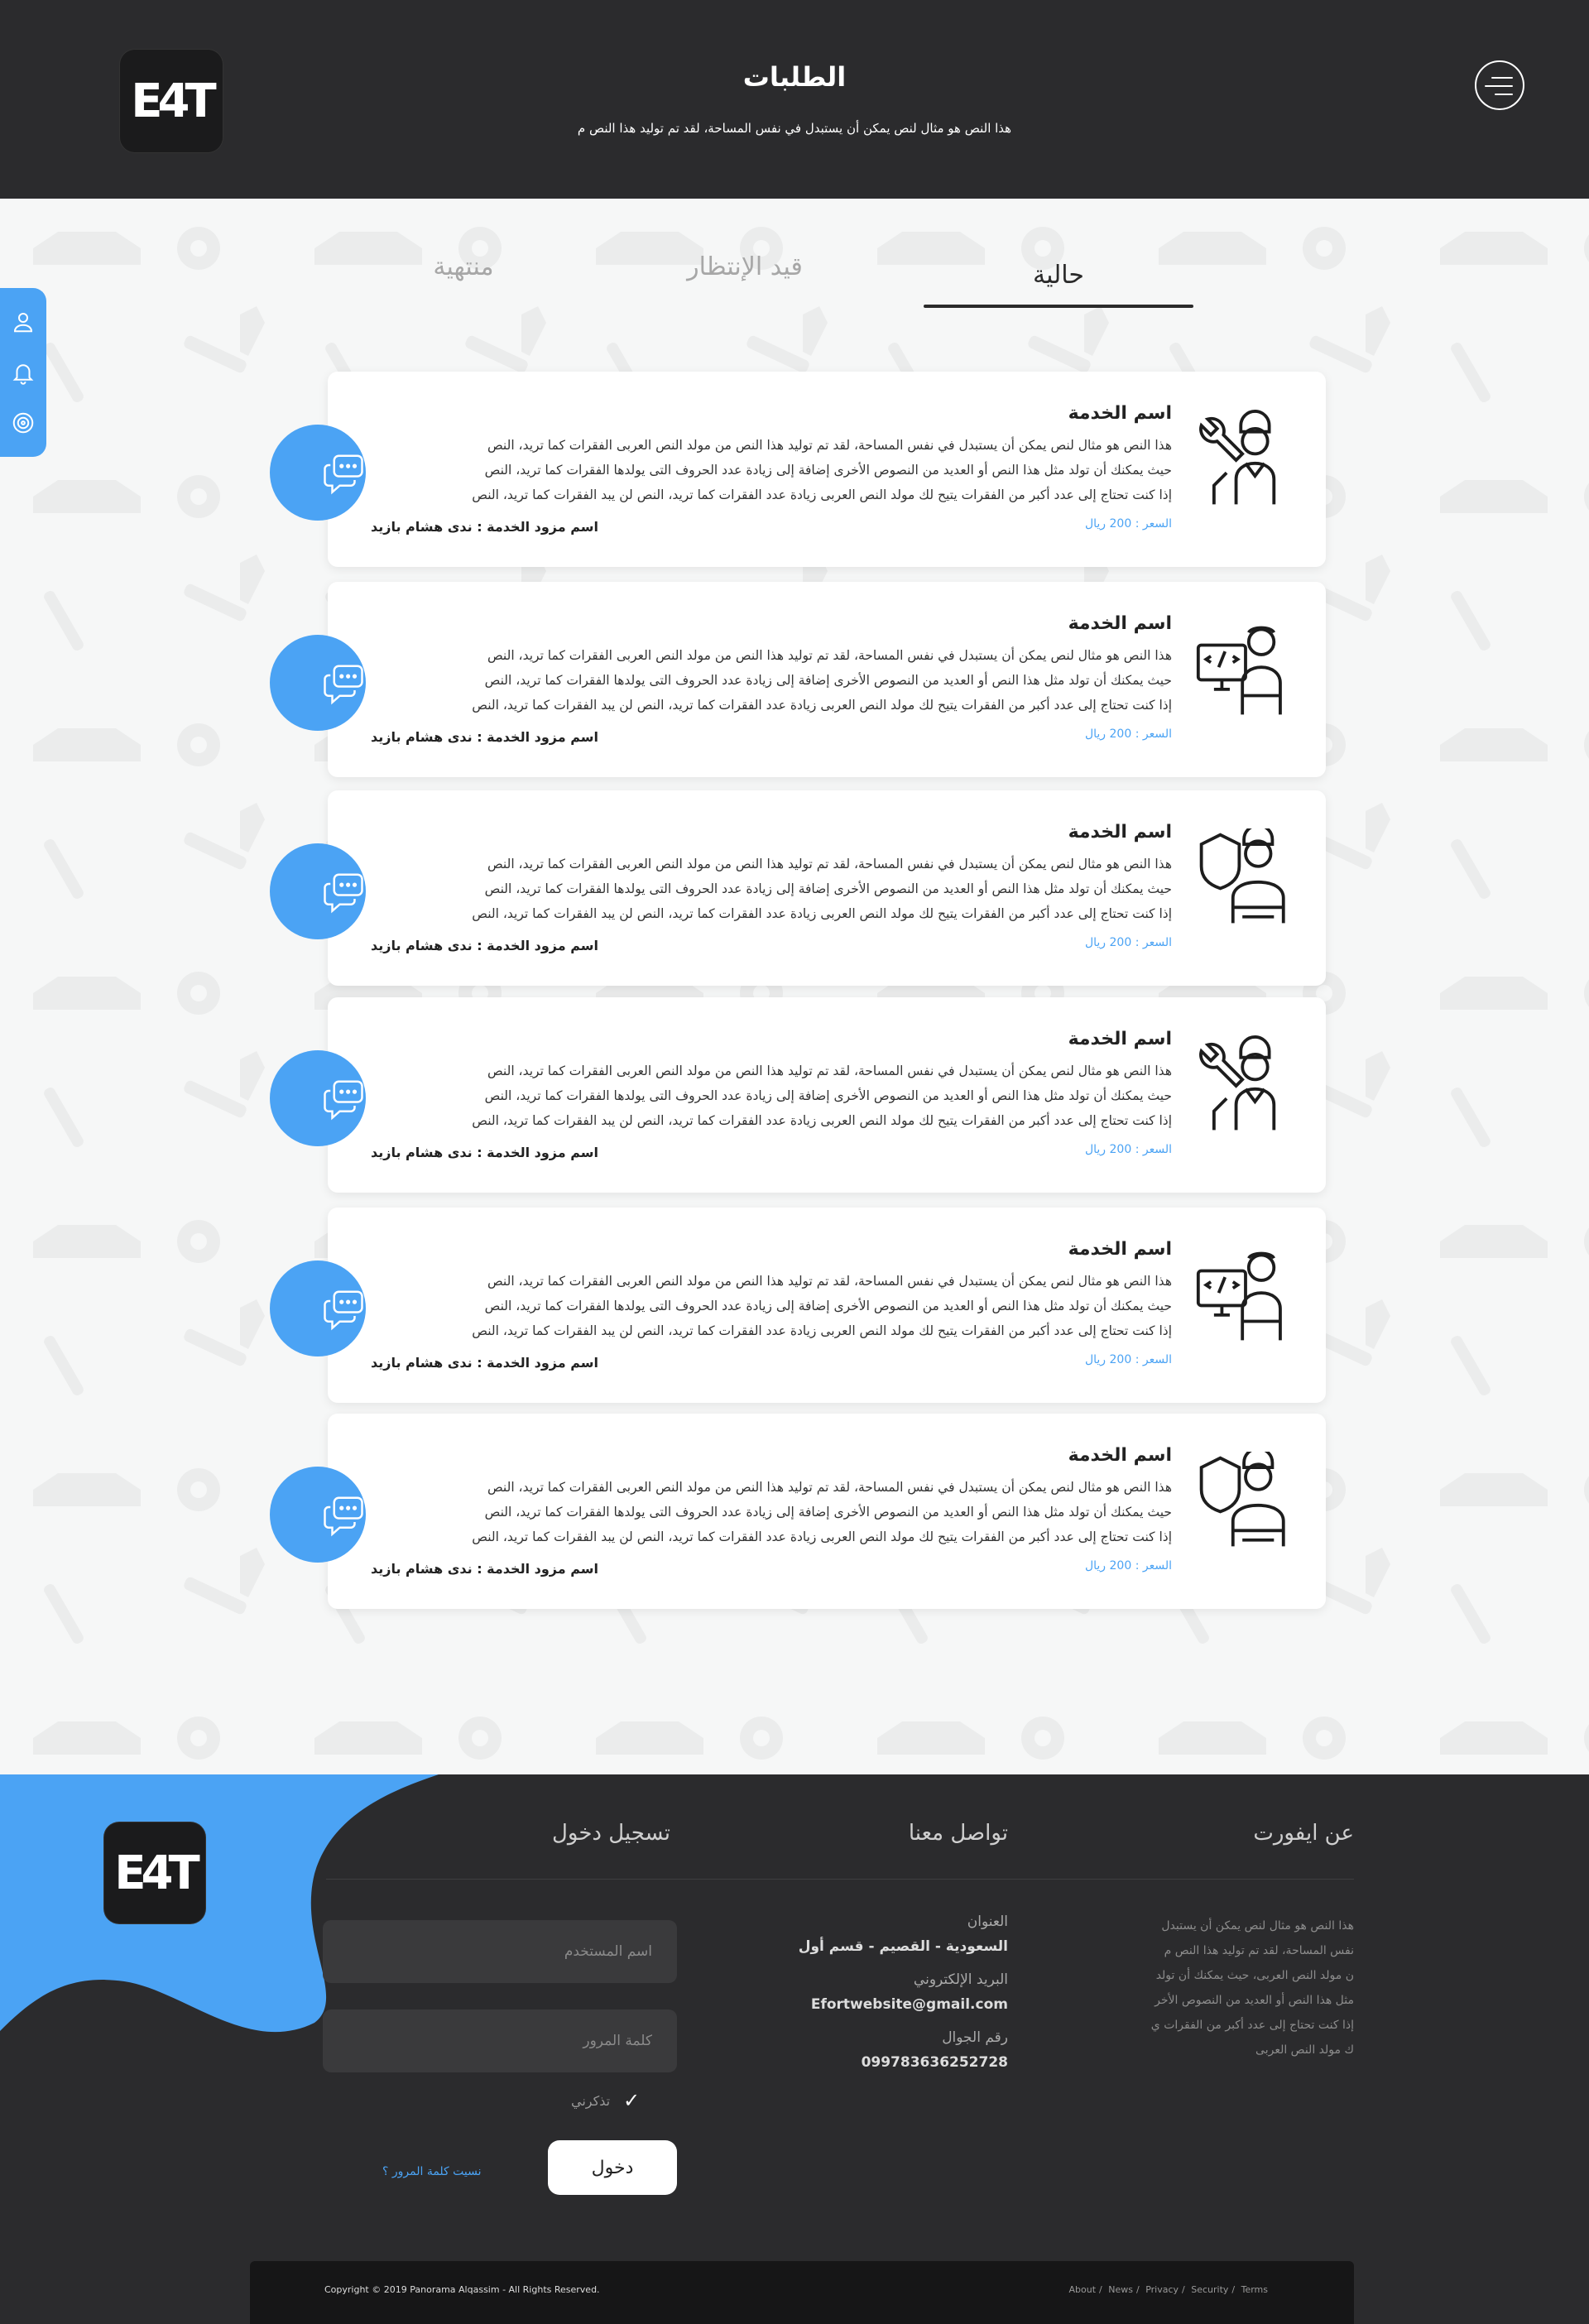 Image resolution: width=1589 pixels, height=2324 pixels. Describe the element at coordinates (463, 267) in the screenshot. I see `tab-finished: منتهية` at that location.